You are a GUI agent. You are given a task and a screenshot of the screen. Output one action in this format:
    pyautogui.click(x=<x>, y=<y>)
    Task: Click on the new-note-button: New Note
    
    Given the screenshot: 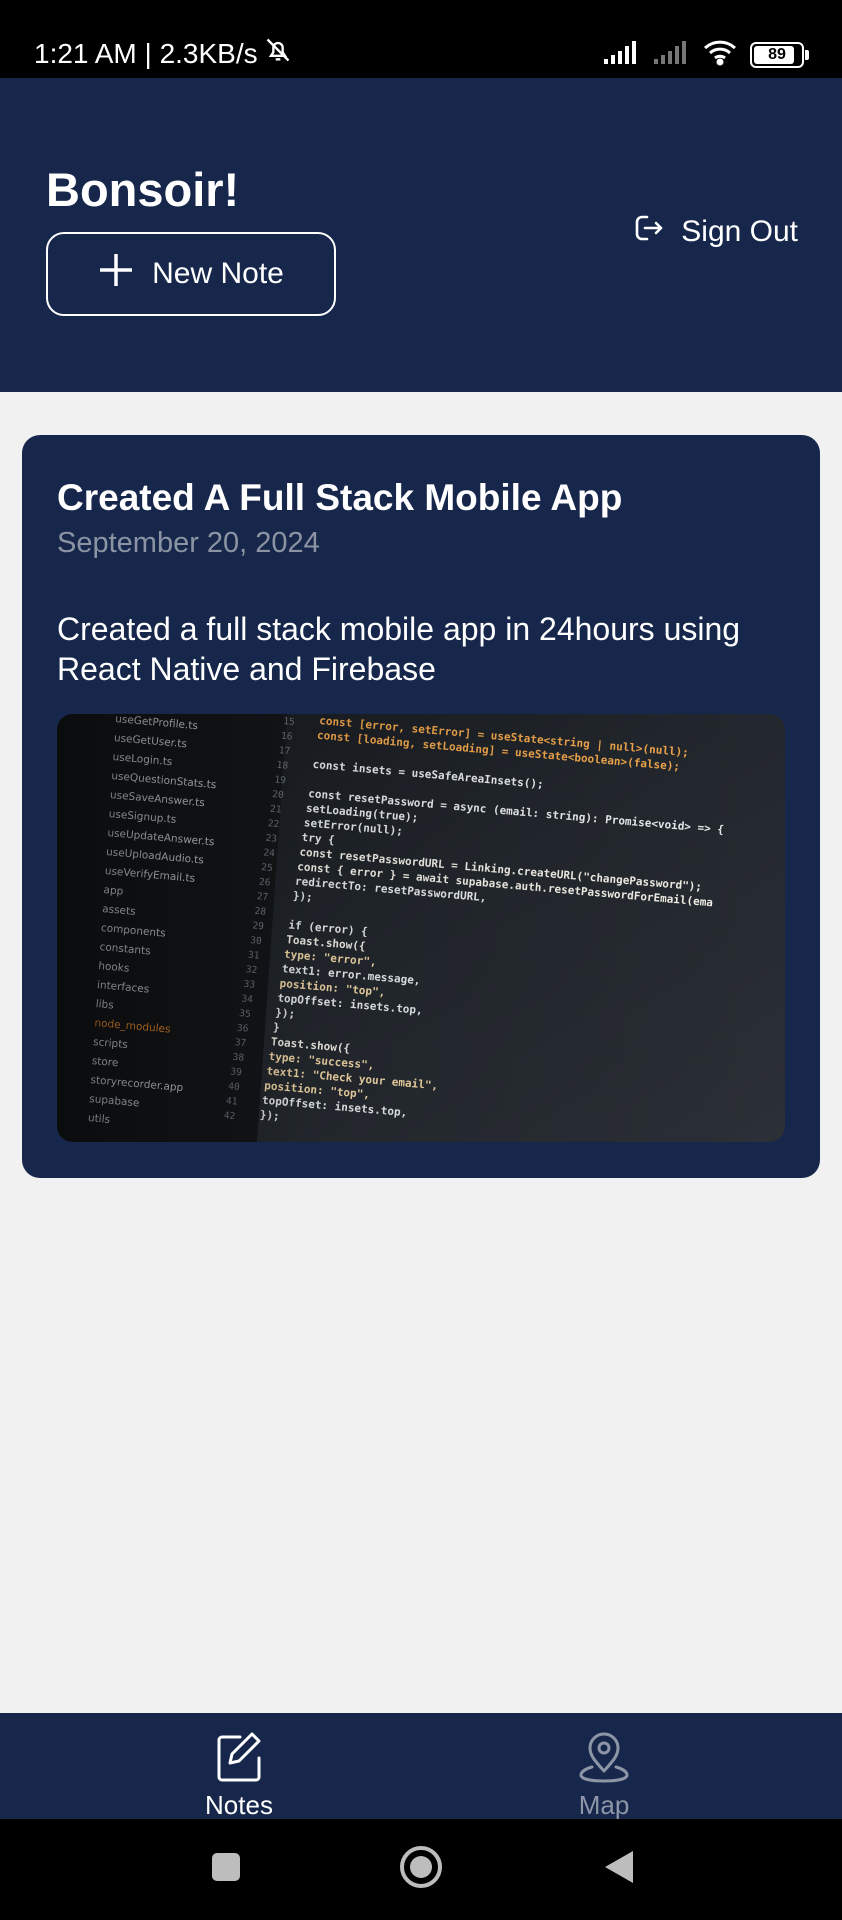 What is the action you would take?
    pyautogui.click(x=191, y=274)
    